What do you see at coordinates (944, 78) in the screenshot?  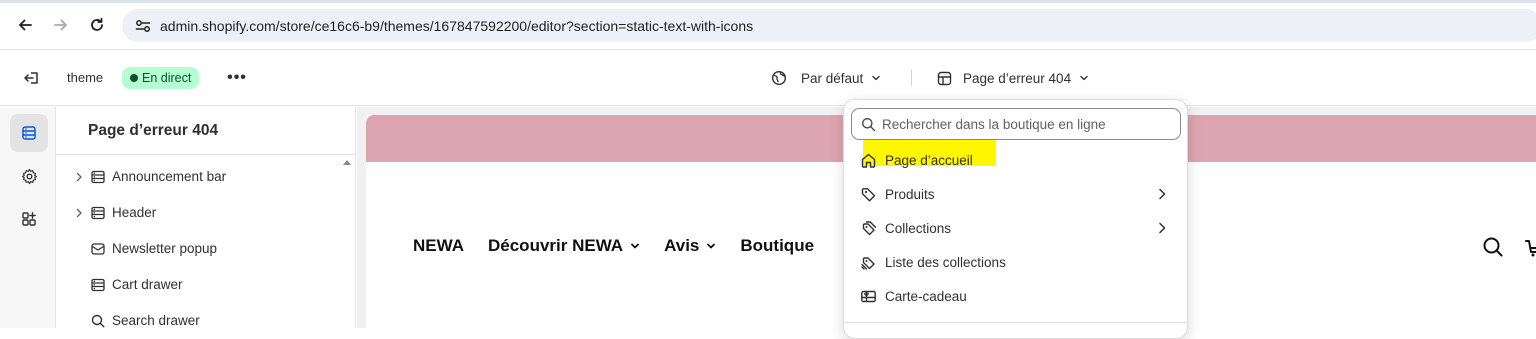 I see `layout-icon` at bounding box center [944, 78].